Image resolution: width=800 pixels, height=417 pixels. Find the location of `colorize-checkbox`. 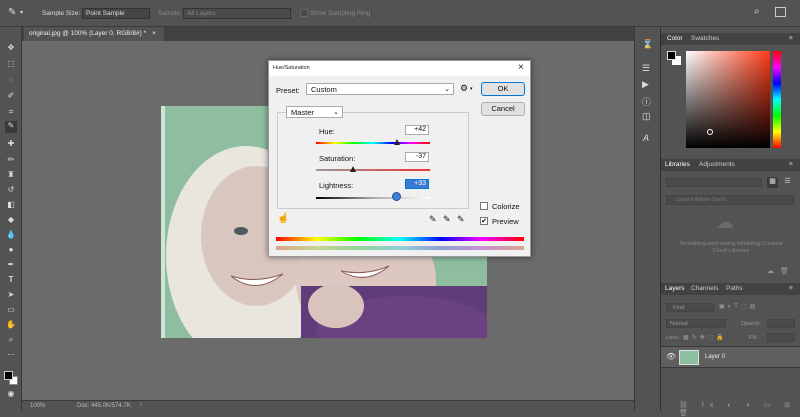

colorize-checkbox is located at coordinates (484, 206).